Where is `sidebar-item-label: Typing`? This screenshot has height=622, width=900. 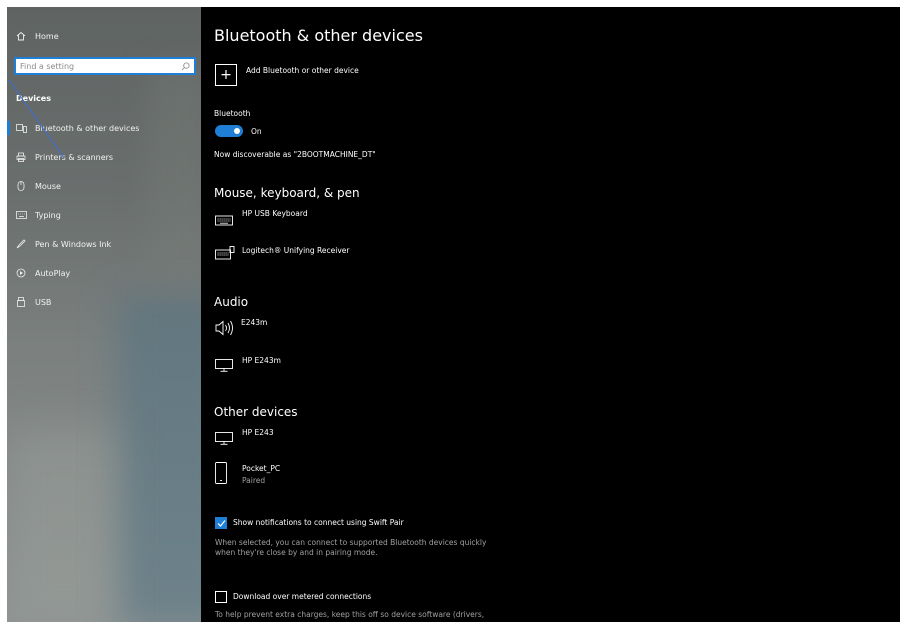 sidebar-item-label: Typing is located at coordinates (48, 215).